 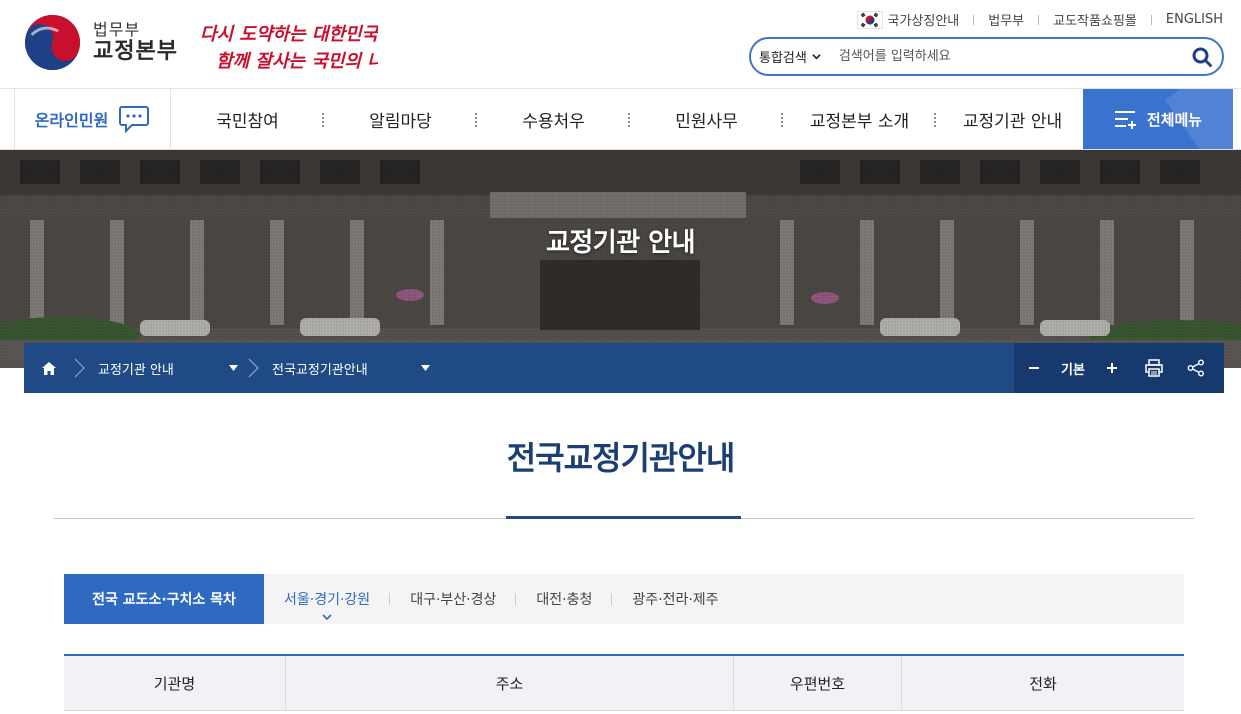 I want to click on online-civil-petition-link: 온라인민원, so click(x=92, y=119).